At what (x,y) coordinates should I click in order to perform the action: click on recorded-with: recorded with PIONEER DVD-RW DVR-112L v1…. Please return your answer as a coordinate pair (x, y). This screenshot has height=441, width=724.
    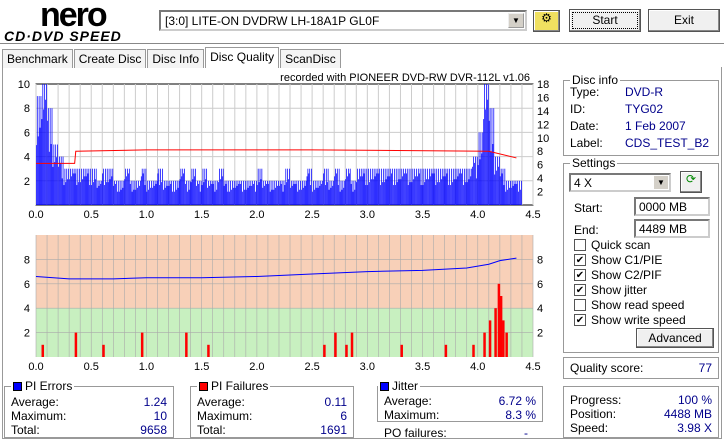
    Looking at the image, I should click on (405, 78).